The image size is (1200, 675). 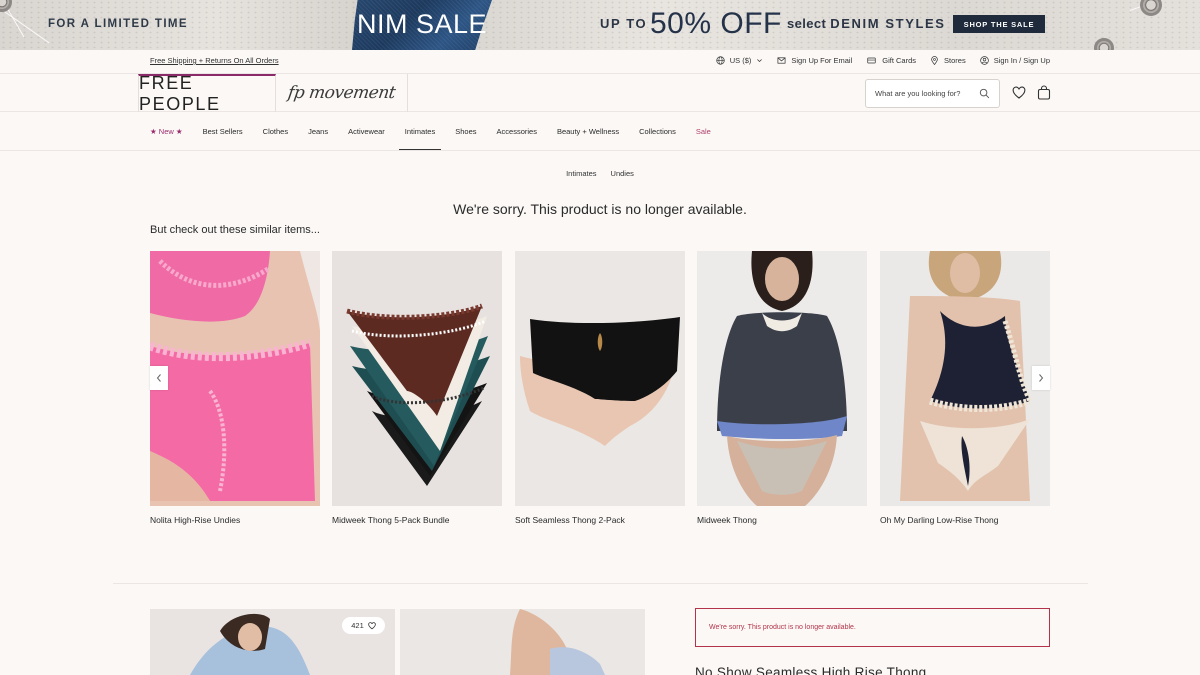 What do you see at coordinates (807, 23) in the screenshot?
I see `promo-select-word: select` at bounding box center [807, 23].